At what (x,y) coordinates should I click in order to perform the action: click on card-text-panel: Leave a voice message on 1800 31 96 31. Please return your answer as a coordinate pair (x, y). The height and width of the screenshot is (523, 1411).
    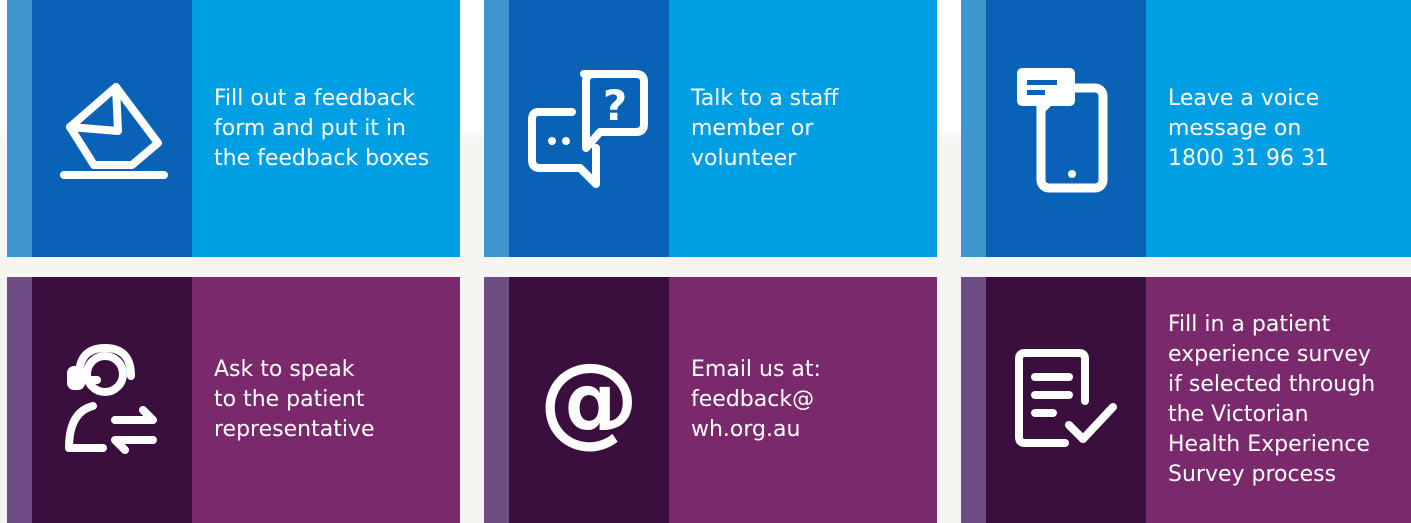
    Looking at the image, I should click on (1278, 128).